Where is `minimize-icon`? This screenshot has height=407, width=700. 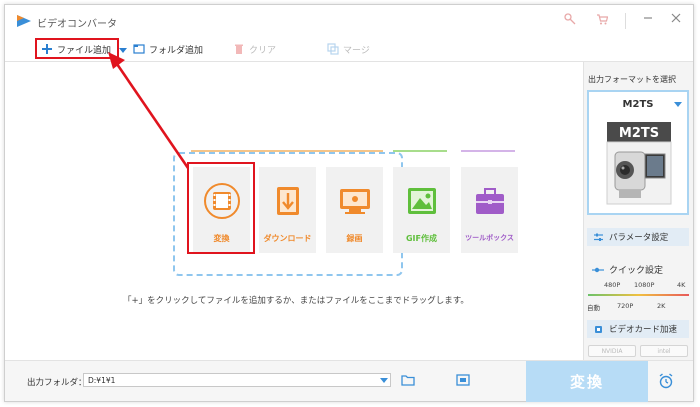
minimize-icon is located at coordinates (648, 20).